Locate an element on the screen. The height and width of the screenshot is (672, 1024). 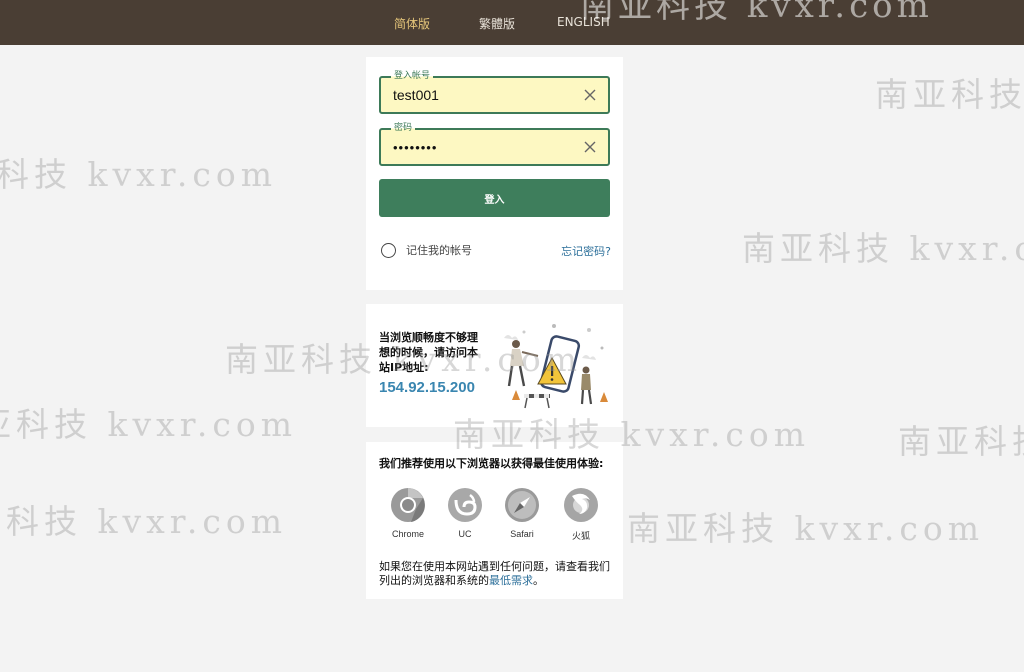
ip-address-link: 154.92.15.200 is located at coordinates (427, 387).